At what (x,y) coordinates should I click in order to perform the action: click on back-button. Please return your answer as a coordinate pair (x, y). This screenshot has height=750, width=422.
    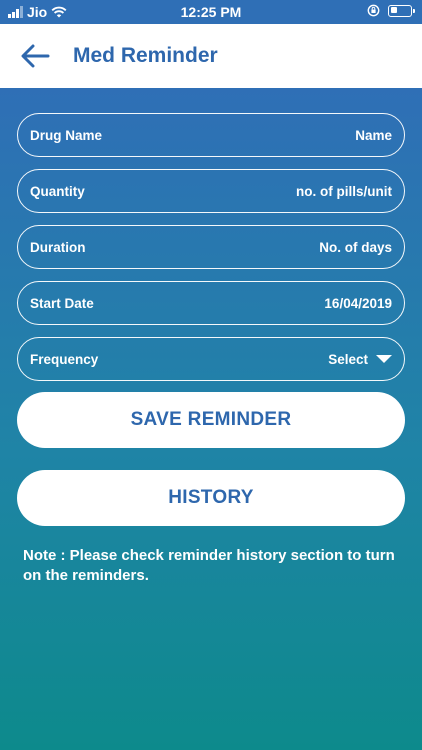
    Looking at the image, I should click on (35, 56).